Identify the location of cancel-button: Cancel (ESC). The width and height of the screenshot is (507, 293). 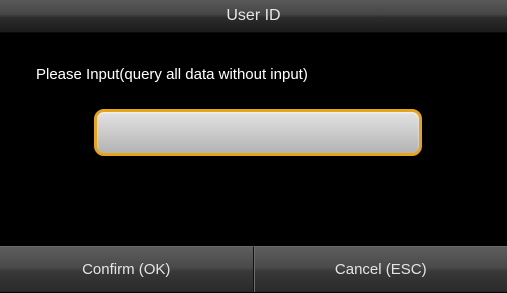
(380, 269).